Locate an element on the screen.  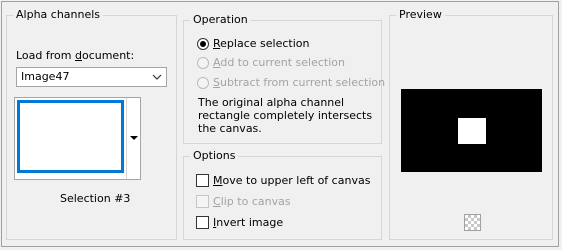
thumbnail-caption: Selection #3 is located at coordinates (95, 198).